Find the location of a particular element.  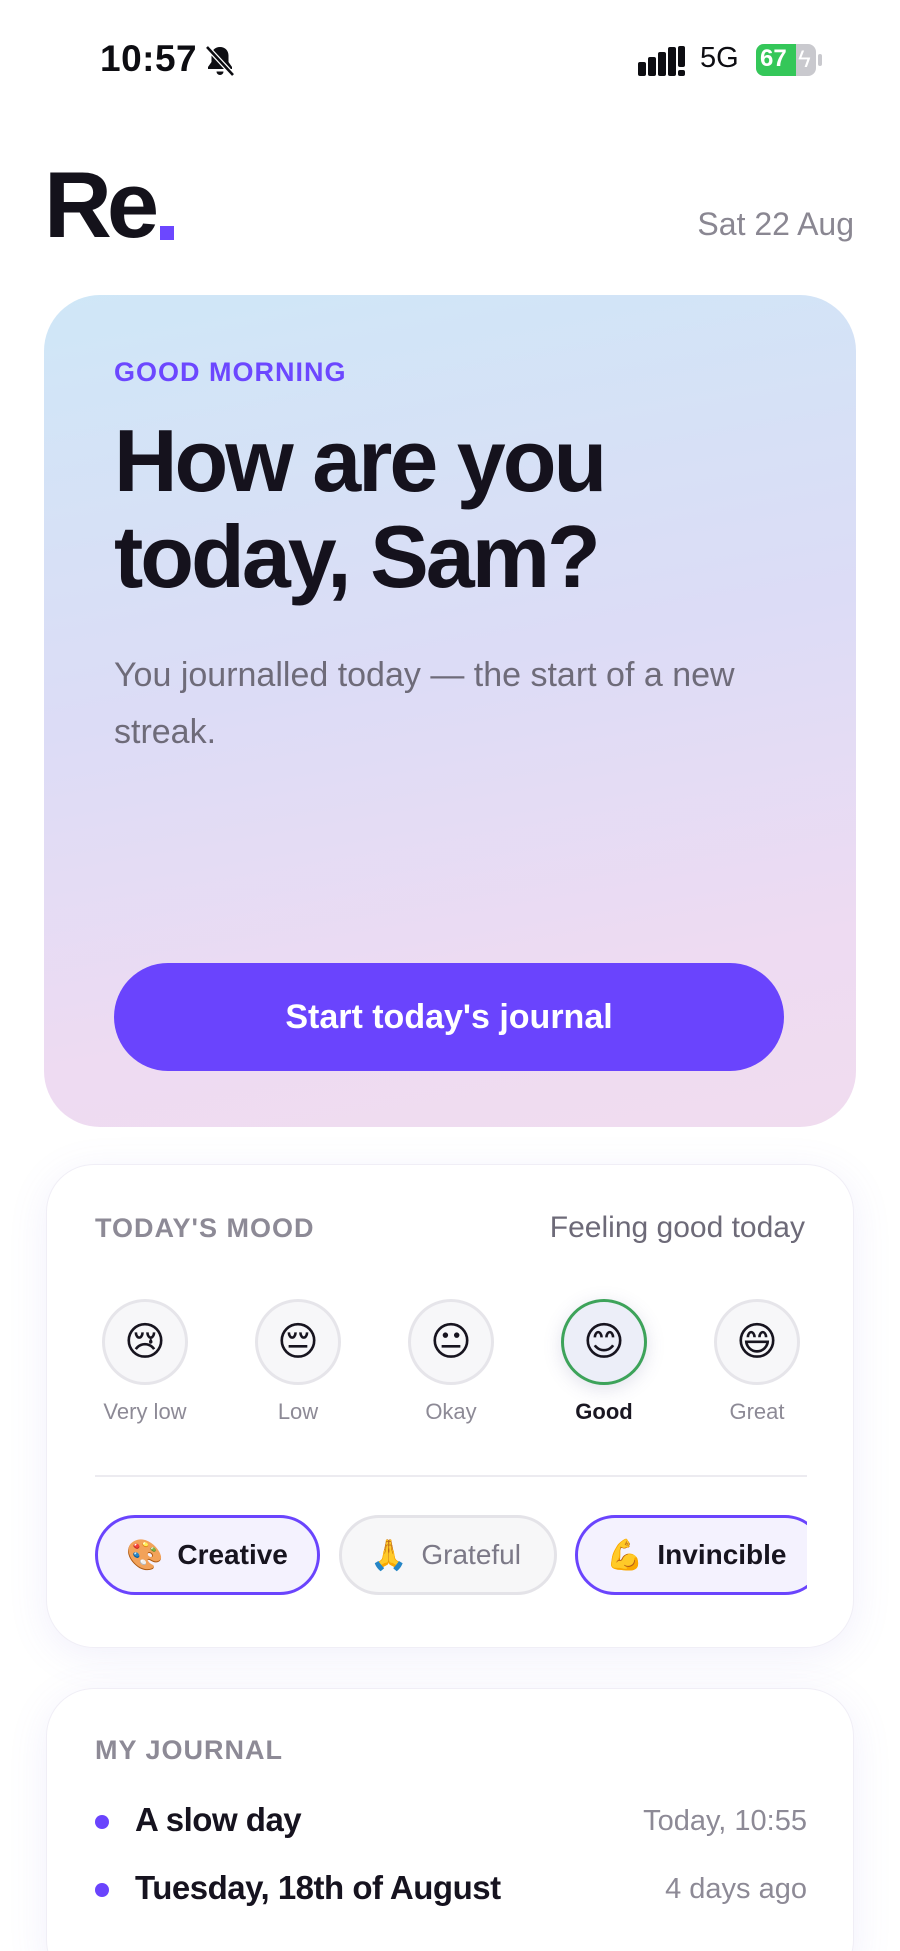

bell-slash-icon is located at coordinates (220, 61).